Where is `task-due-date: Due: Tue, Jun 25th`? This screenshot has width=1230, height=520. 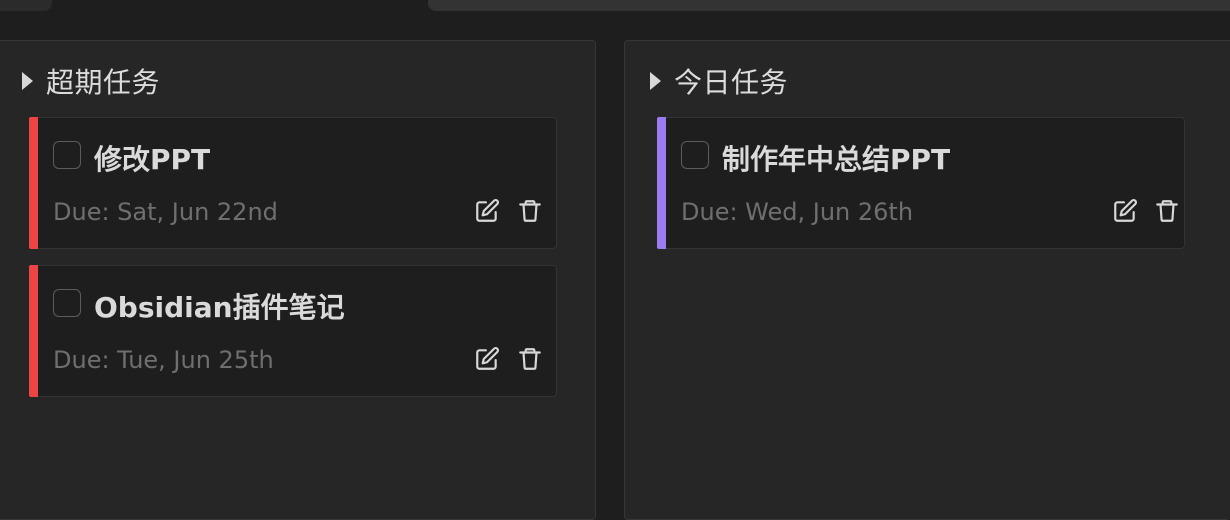
task-due-date: Due: Tue, Jun 25th is located at coordinates (163, 360).